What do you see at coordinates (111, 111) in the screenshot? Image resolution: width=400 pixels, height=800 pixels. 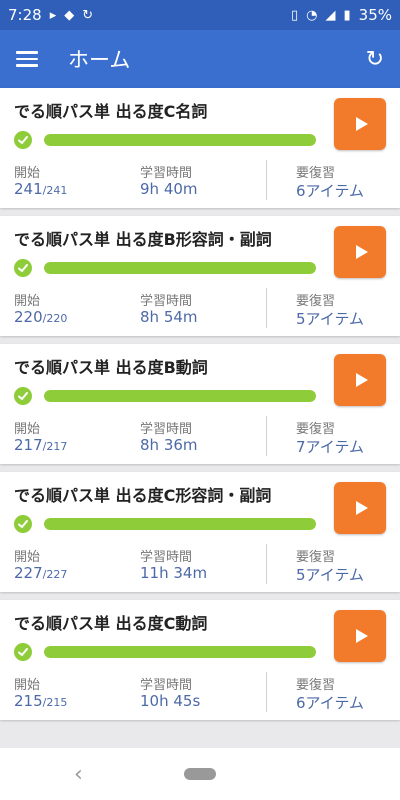 I see `deck-title: でる順パス単 出る度C名詞` at bounding box center [111, 111].